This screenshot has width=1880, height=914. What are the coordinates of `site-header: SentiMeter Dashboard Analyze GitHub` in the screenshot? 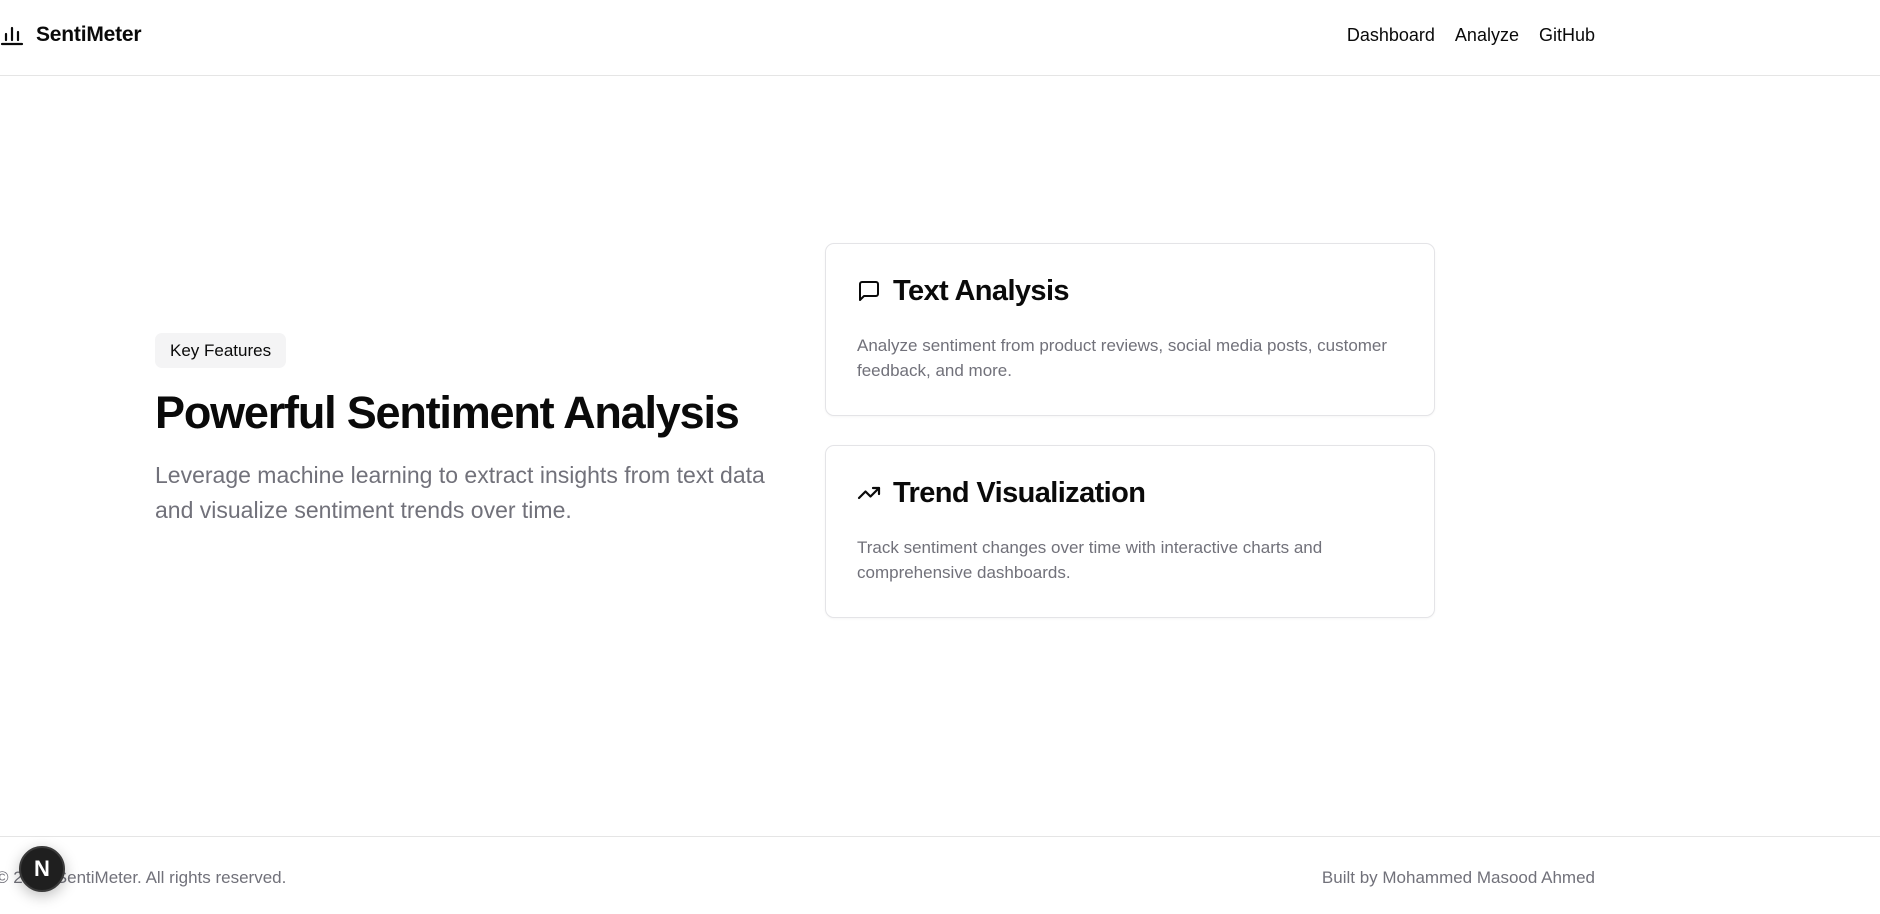 It's located at (940, 38).